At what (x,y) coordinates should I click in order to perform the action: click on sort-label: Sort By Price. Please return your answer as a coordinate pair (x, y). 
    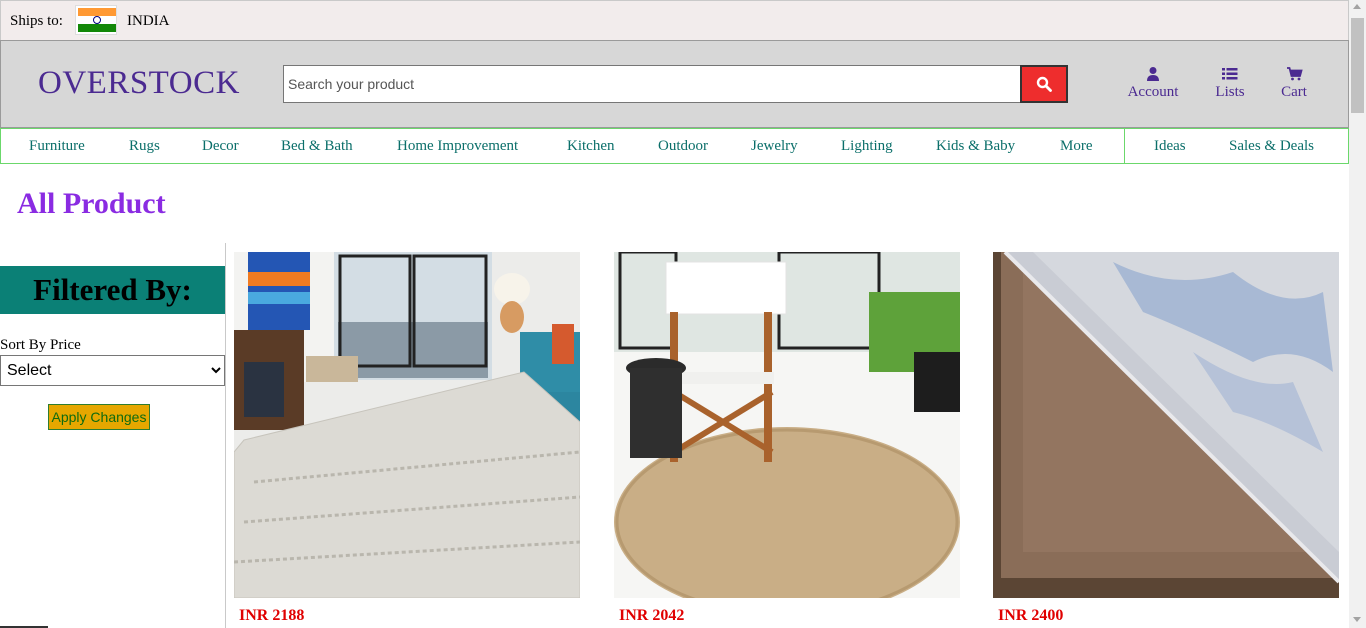
    Looking at the image, I should click on (40, 345).